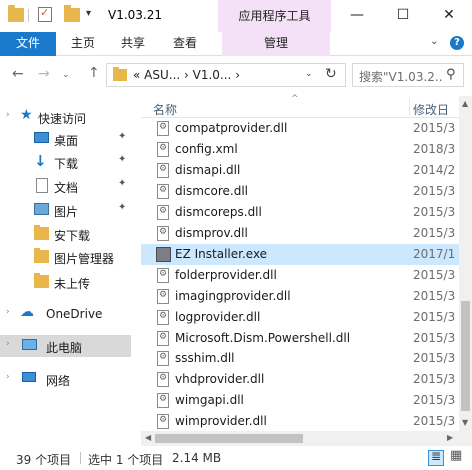 The height and width of the screenshot is (470, 472). Describe the element at coordinates (165, 109) in the screenshot. I see `column-header-name: 名称` at that location.